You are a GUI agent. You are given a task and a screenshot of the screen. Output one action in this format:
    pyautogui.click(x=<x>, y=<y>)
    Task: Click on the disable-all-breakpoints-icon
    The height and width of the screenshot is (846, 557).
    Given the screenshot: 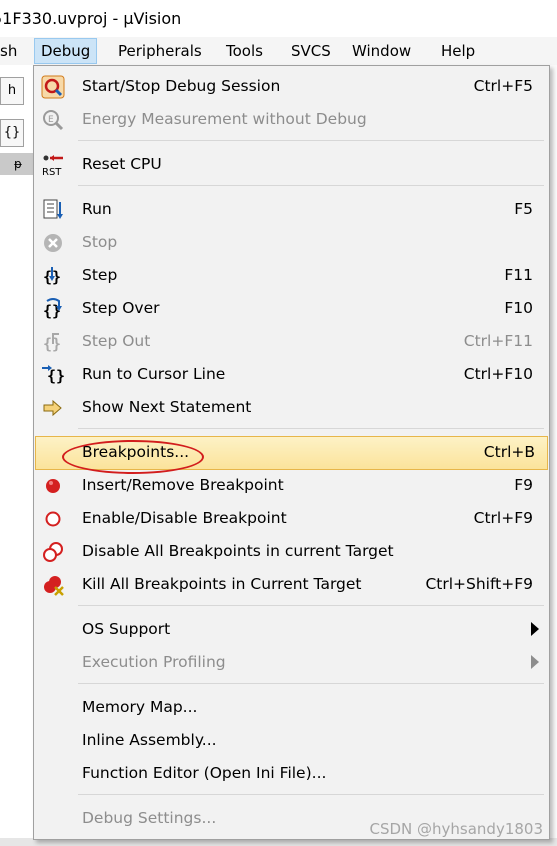 What is the action you would take?
    pyautogui.click(x=53, y=552)
    